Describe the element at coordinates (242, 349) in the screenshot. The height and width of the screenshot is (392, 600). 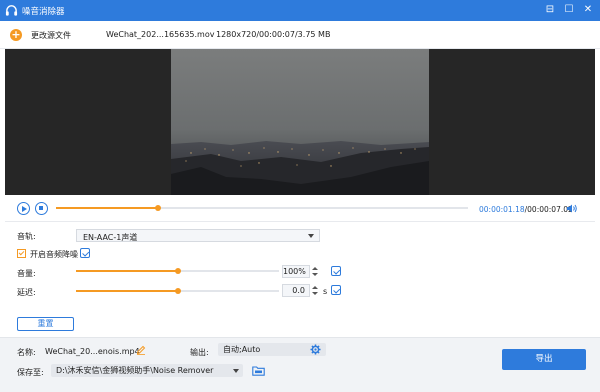
I see `output-format-value: 自动;Auto` at that location.